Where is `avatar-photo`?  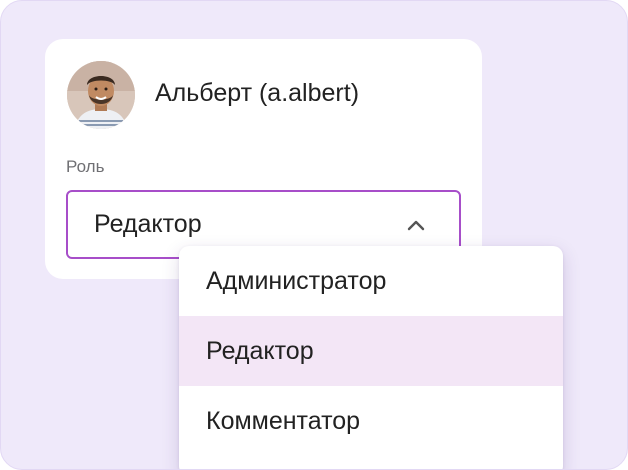
avatar-photo is located at coordinates (101, 95).